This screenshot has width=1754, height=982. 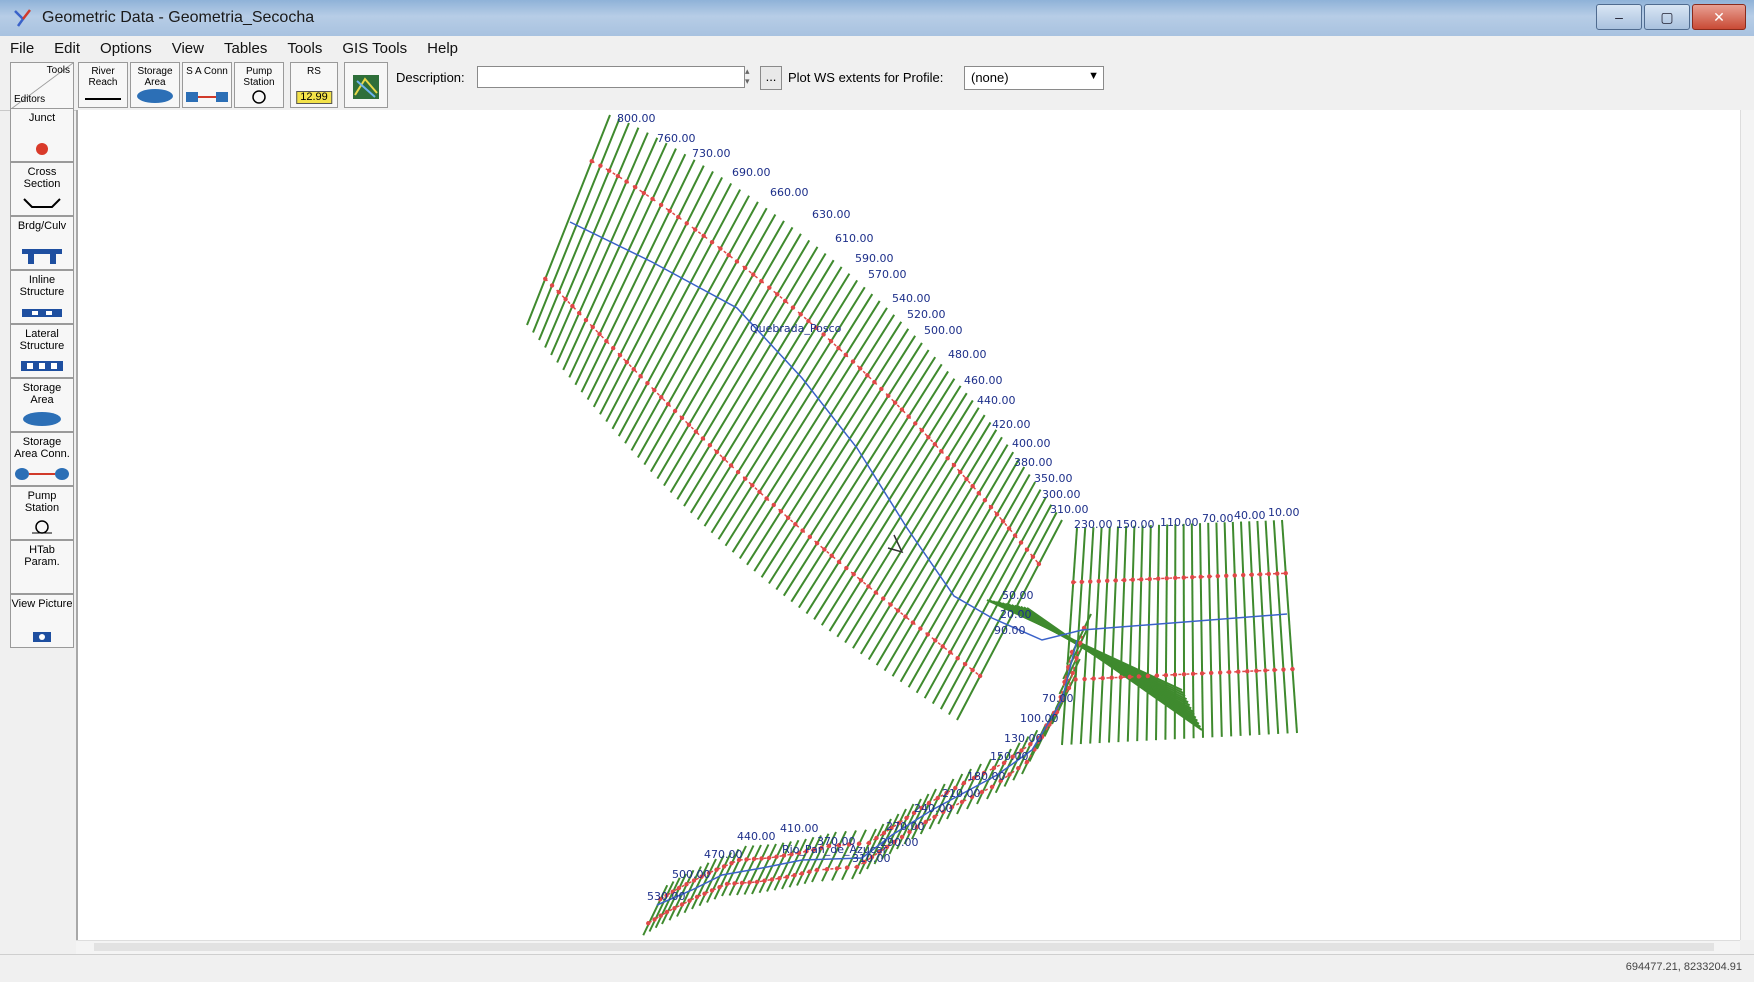 I want to click on vertical-scrollbar, so click(x=1747, y=525).